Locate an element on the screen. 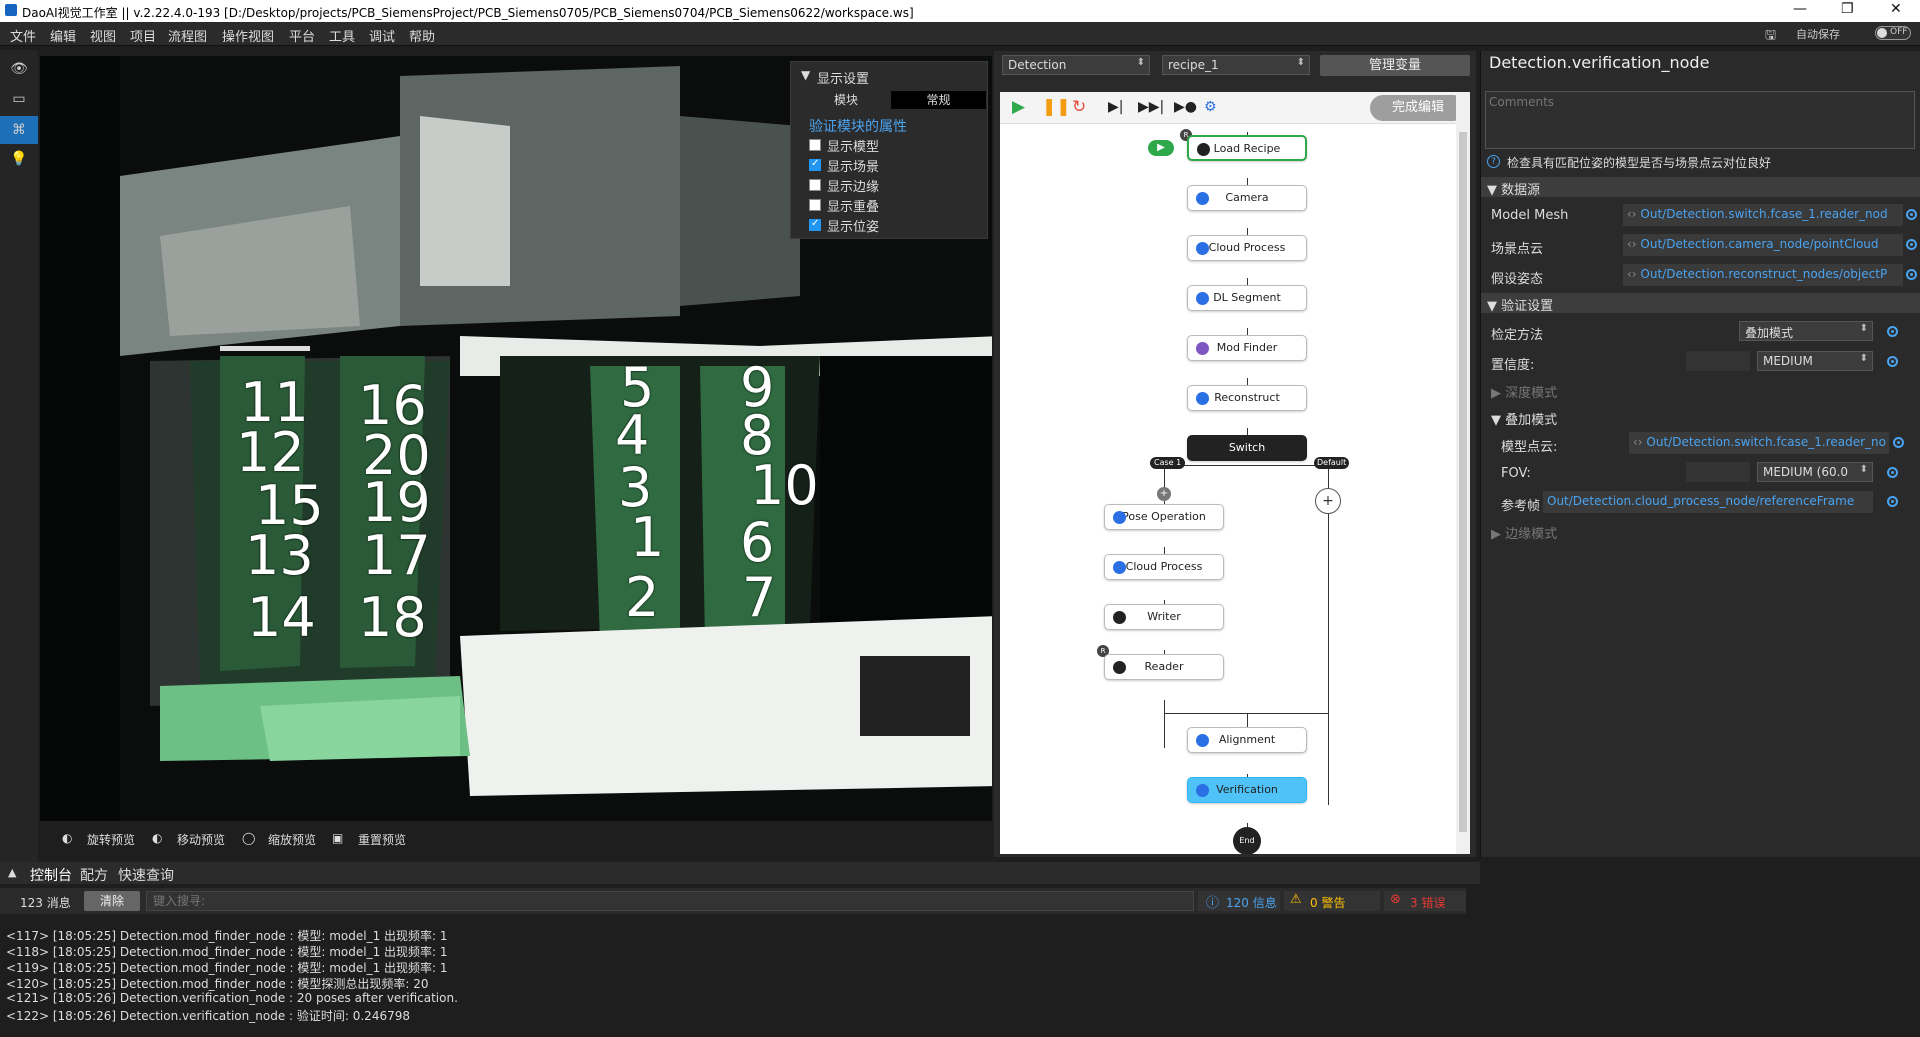 The image size is (1920, 1037). menu-help: 帮助 is located at coordinates (422, 35).